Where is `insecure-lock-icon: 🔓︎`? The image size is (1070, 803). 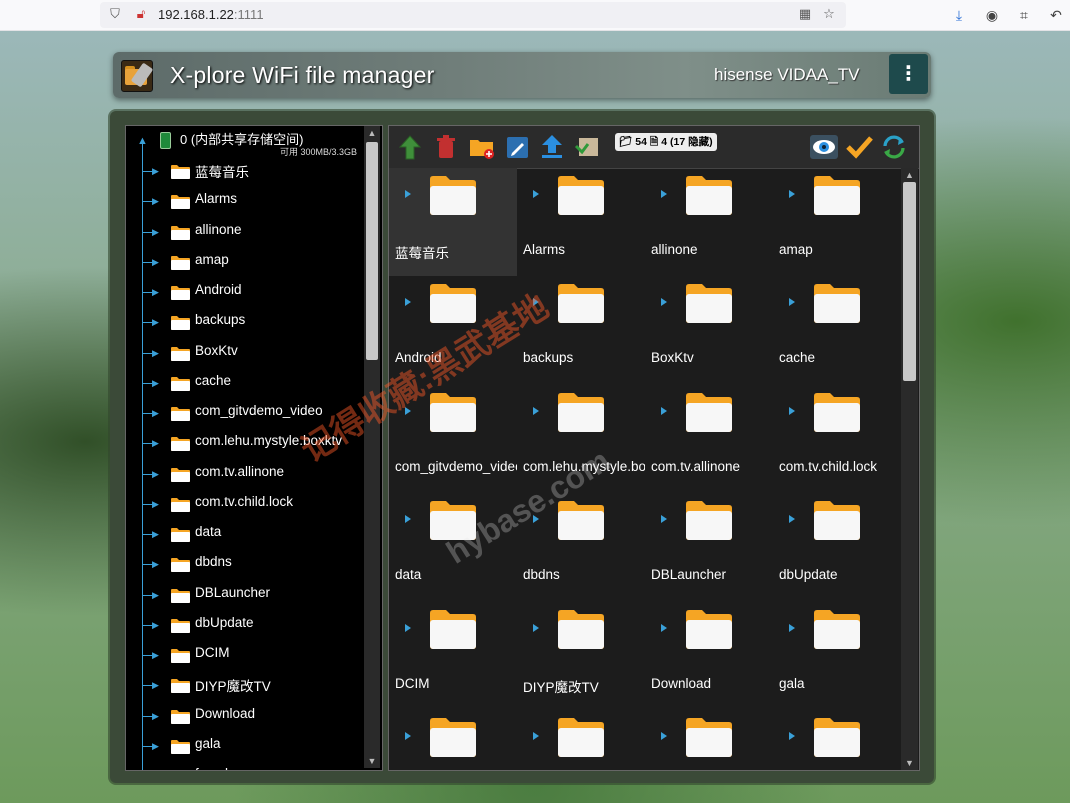 insecure-lock-icon: 🔓︎ is located at coordinates (141, 14).